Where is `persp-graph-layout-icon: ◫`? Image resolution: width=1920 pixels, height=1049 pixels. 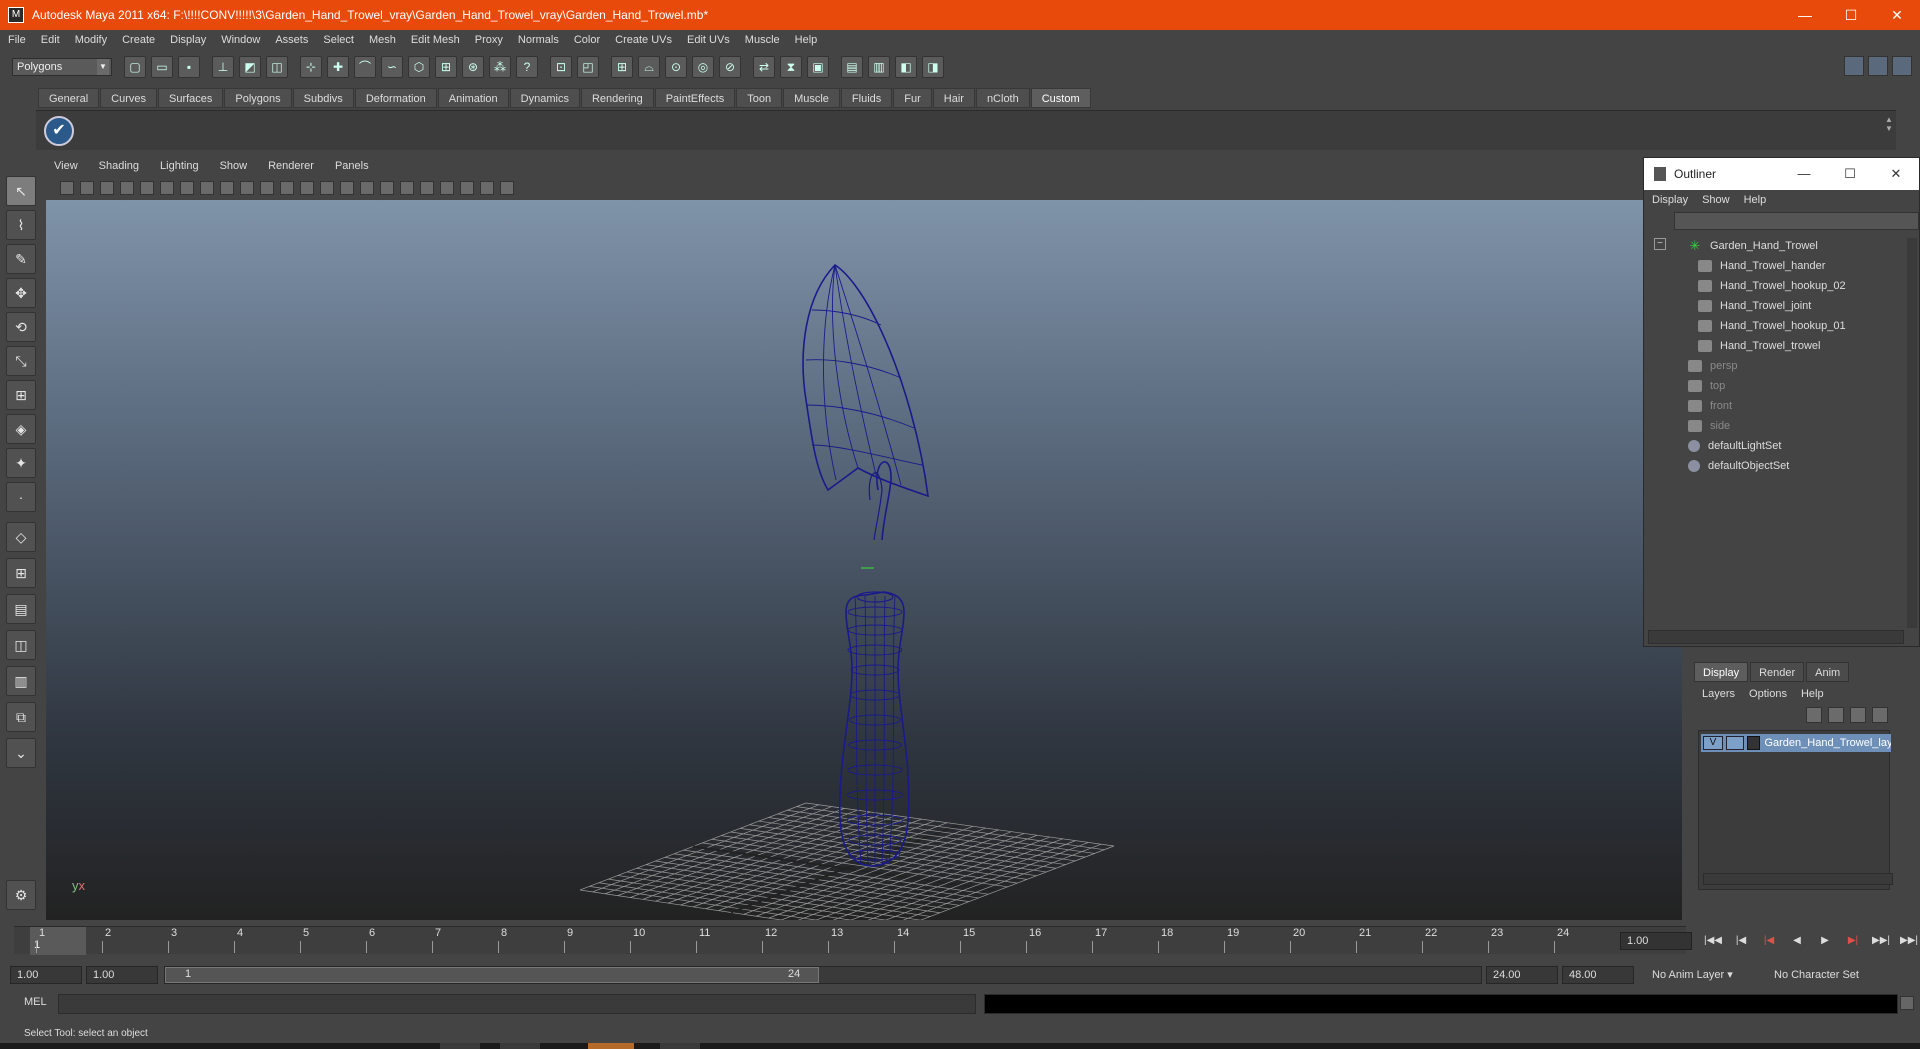 persp-graph-layout-icon: ◫ is located at coordinates (21, 645).